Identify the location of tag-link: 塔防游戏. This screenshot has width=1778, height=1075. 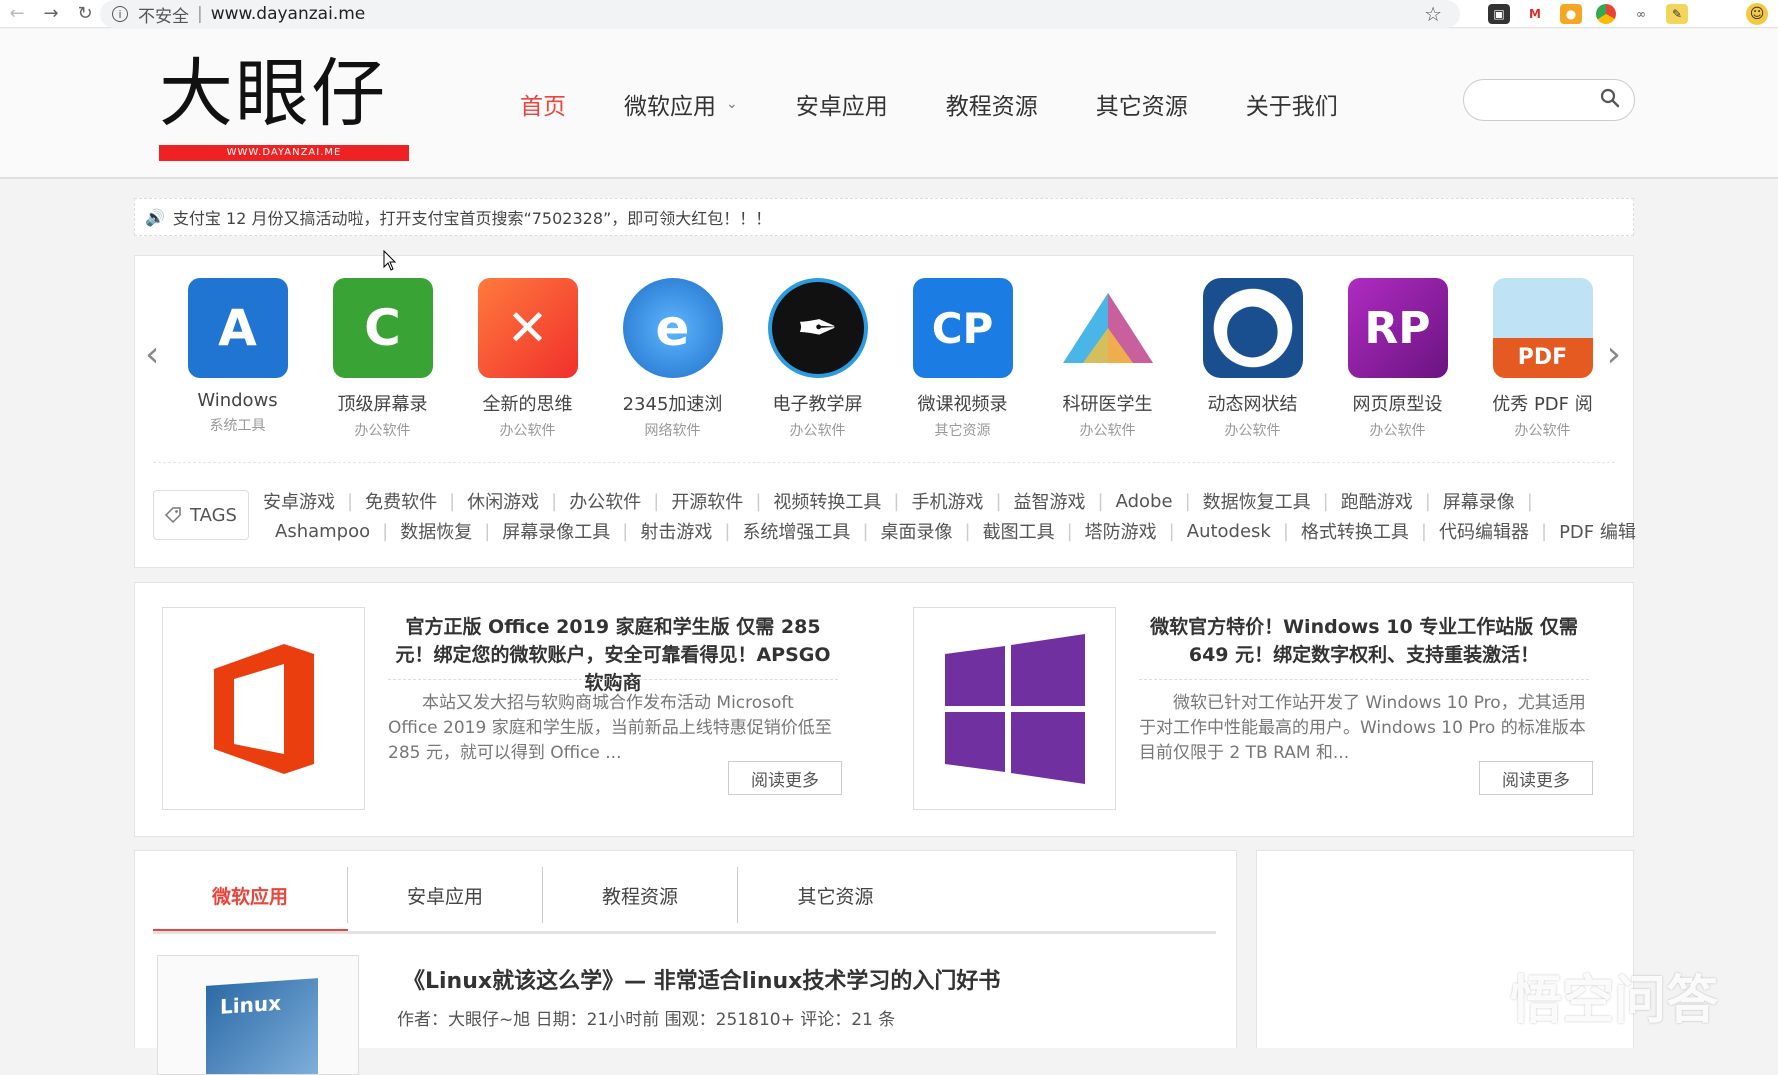
(1121, 531).